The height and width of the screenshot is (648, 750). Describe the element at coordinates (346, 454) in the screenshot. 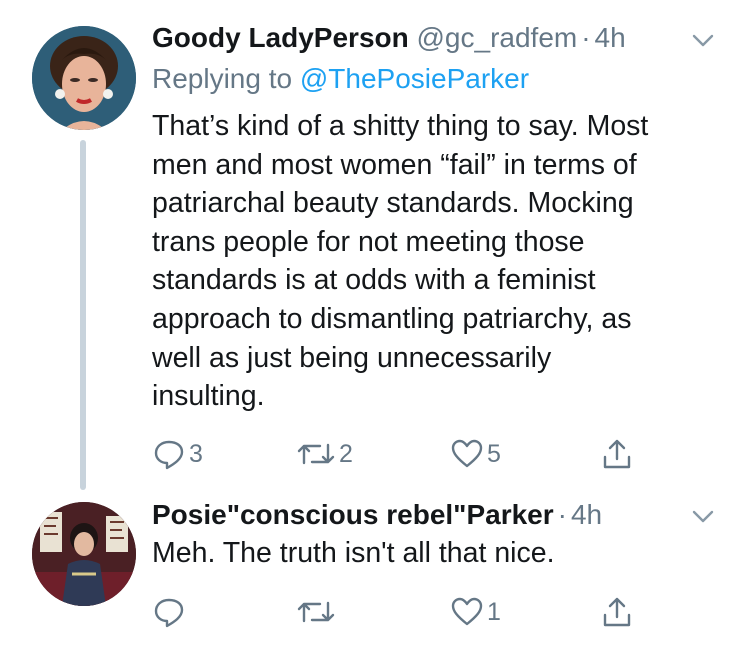

I see `retweet-count: 2` at that location.